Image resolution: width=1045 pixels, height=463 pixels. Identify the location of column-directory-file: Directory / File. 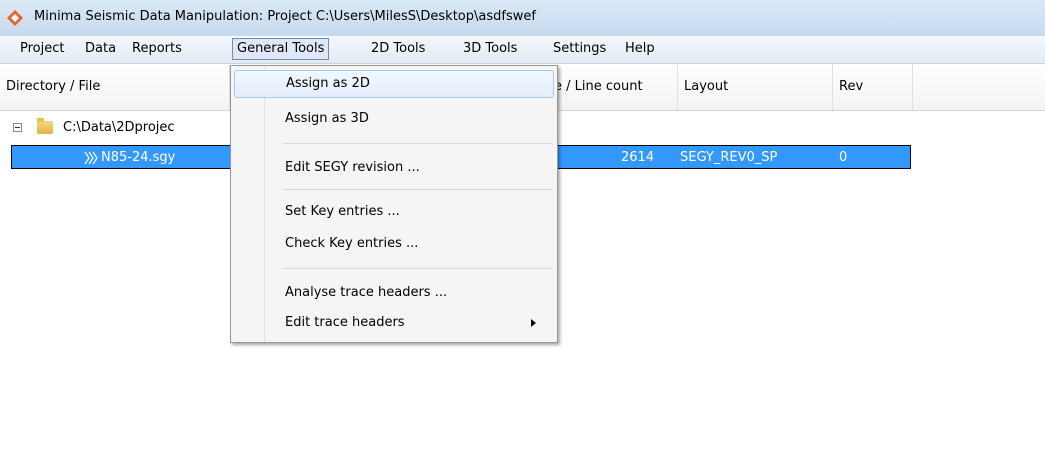
(115, 87).